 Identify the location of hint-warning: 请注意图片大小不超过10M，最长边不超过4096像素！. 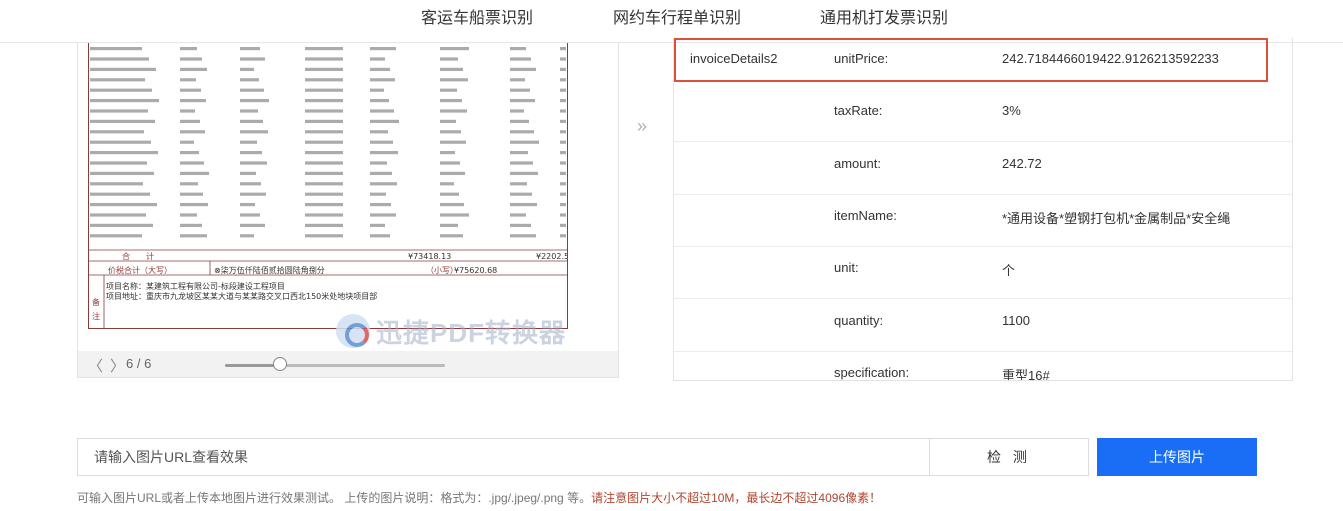
(736, 498).